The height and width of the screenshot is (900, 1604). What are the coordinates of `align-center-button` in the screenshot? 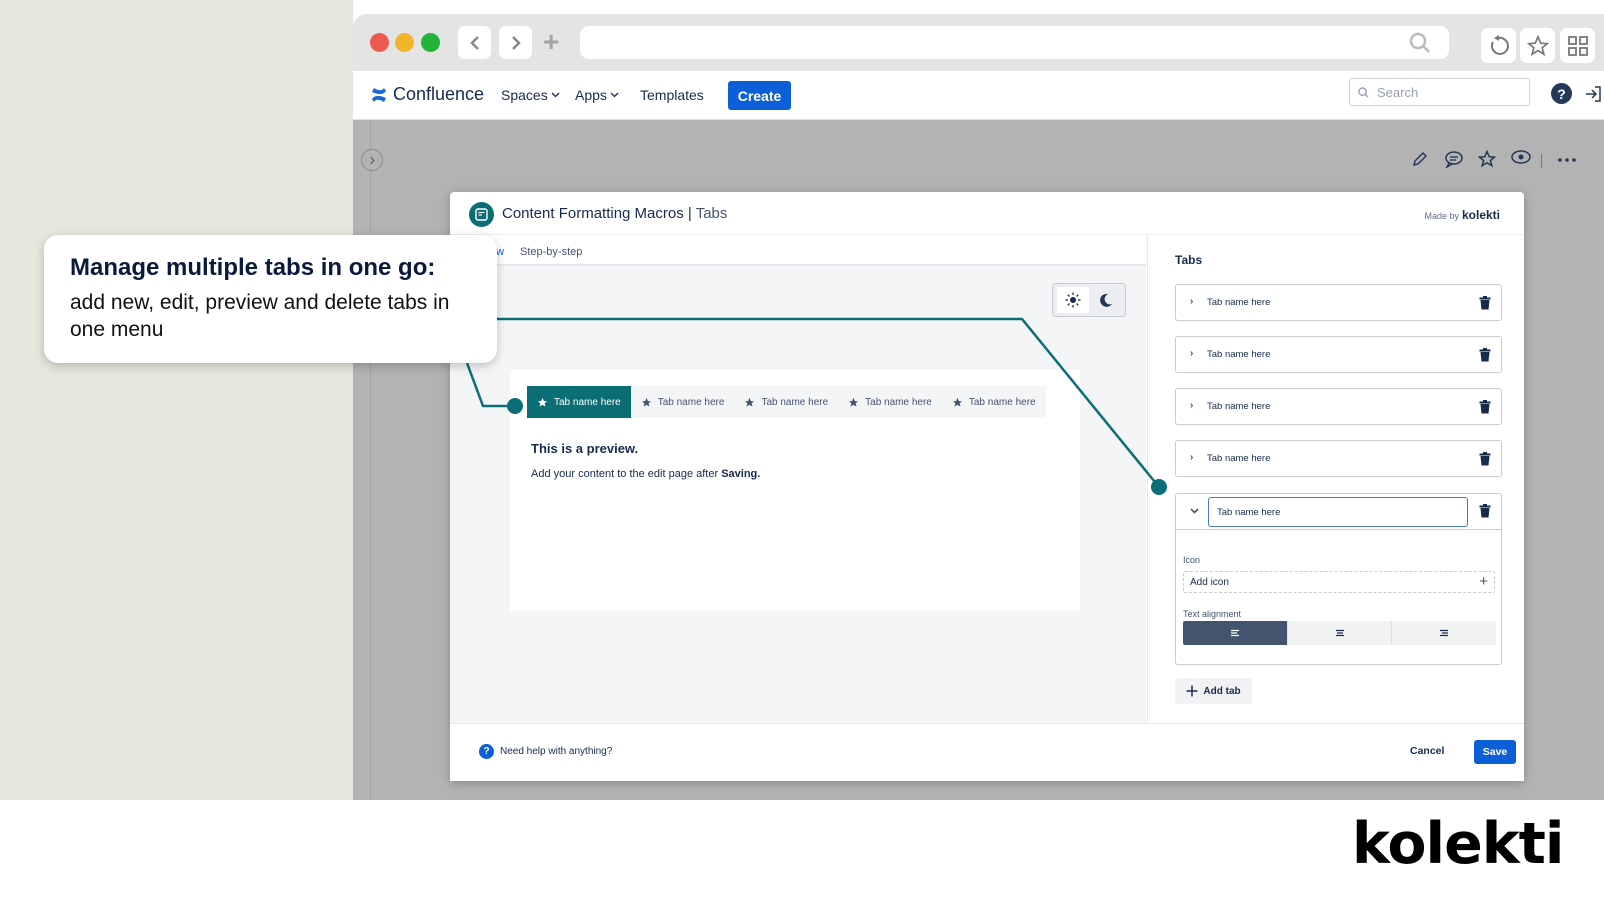 It's located at (1340, 633).